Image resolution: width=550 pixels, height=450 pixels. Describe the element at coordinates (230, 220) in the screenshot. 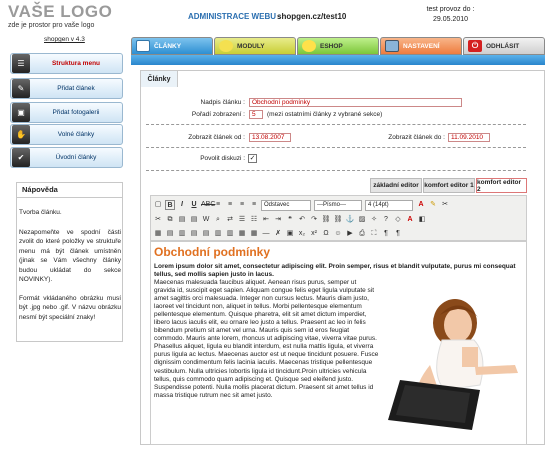

I see `replace-icon: ⇄` at that location.